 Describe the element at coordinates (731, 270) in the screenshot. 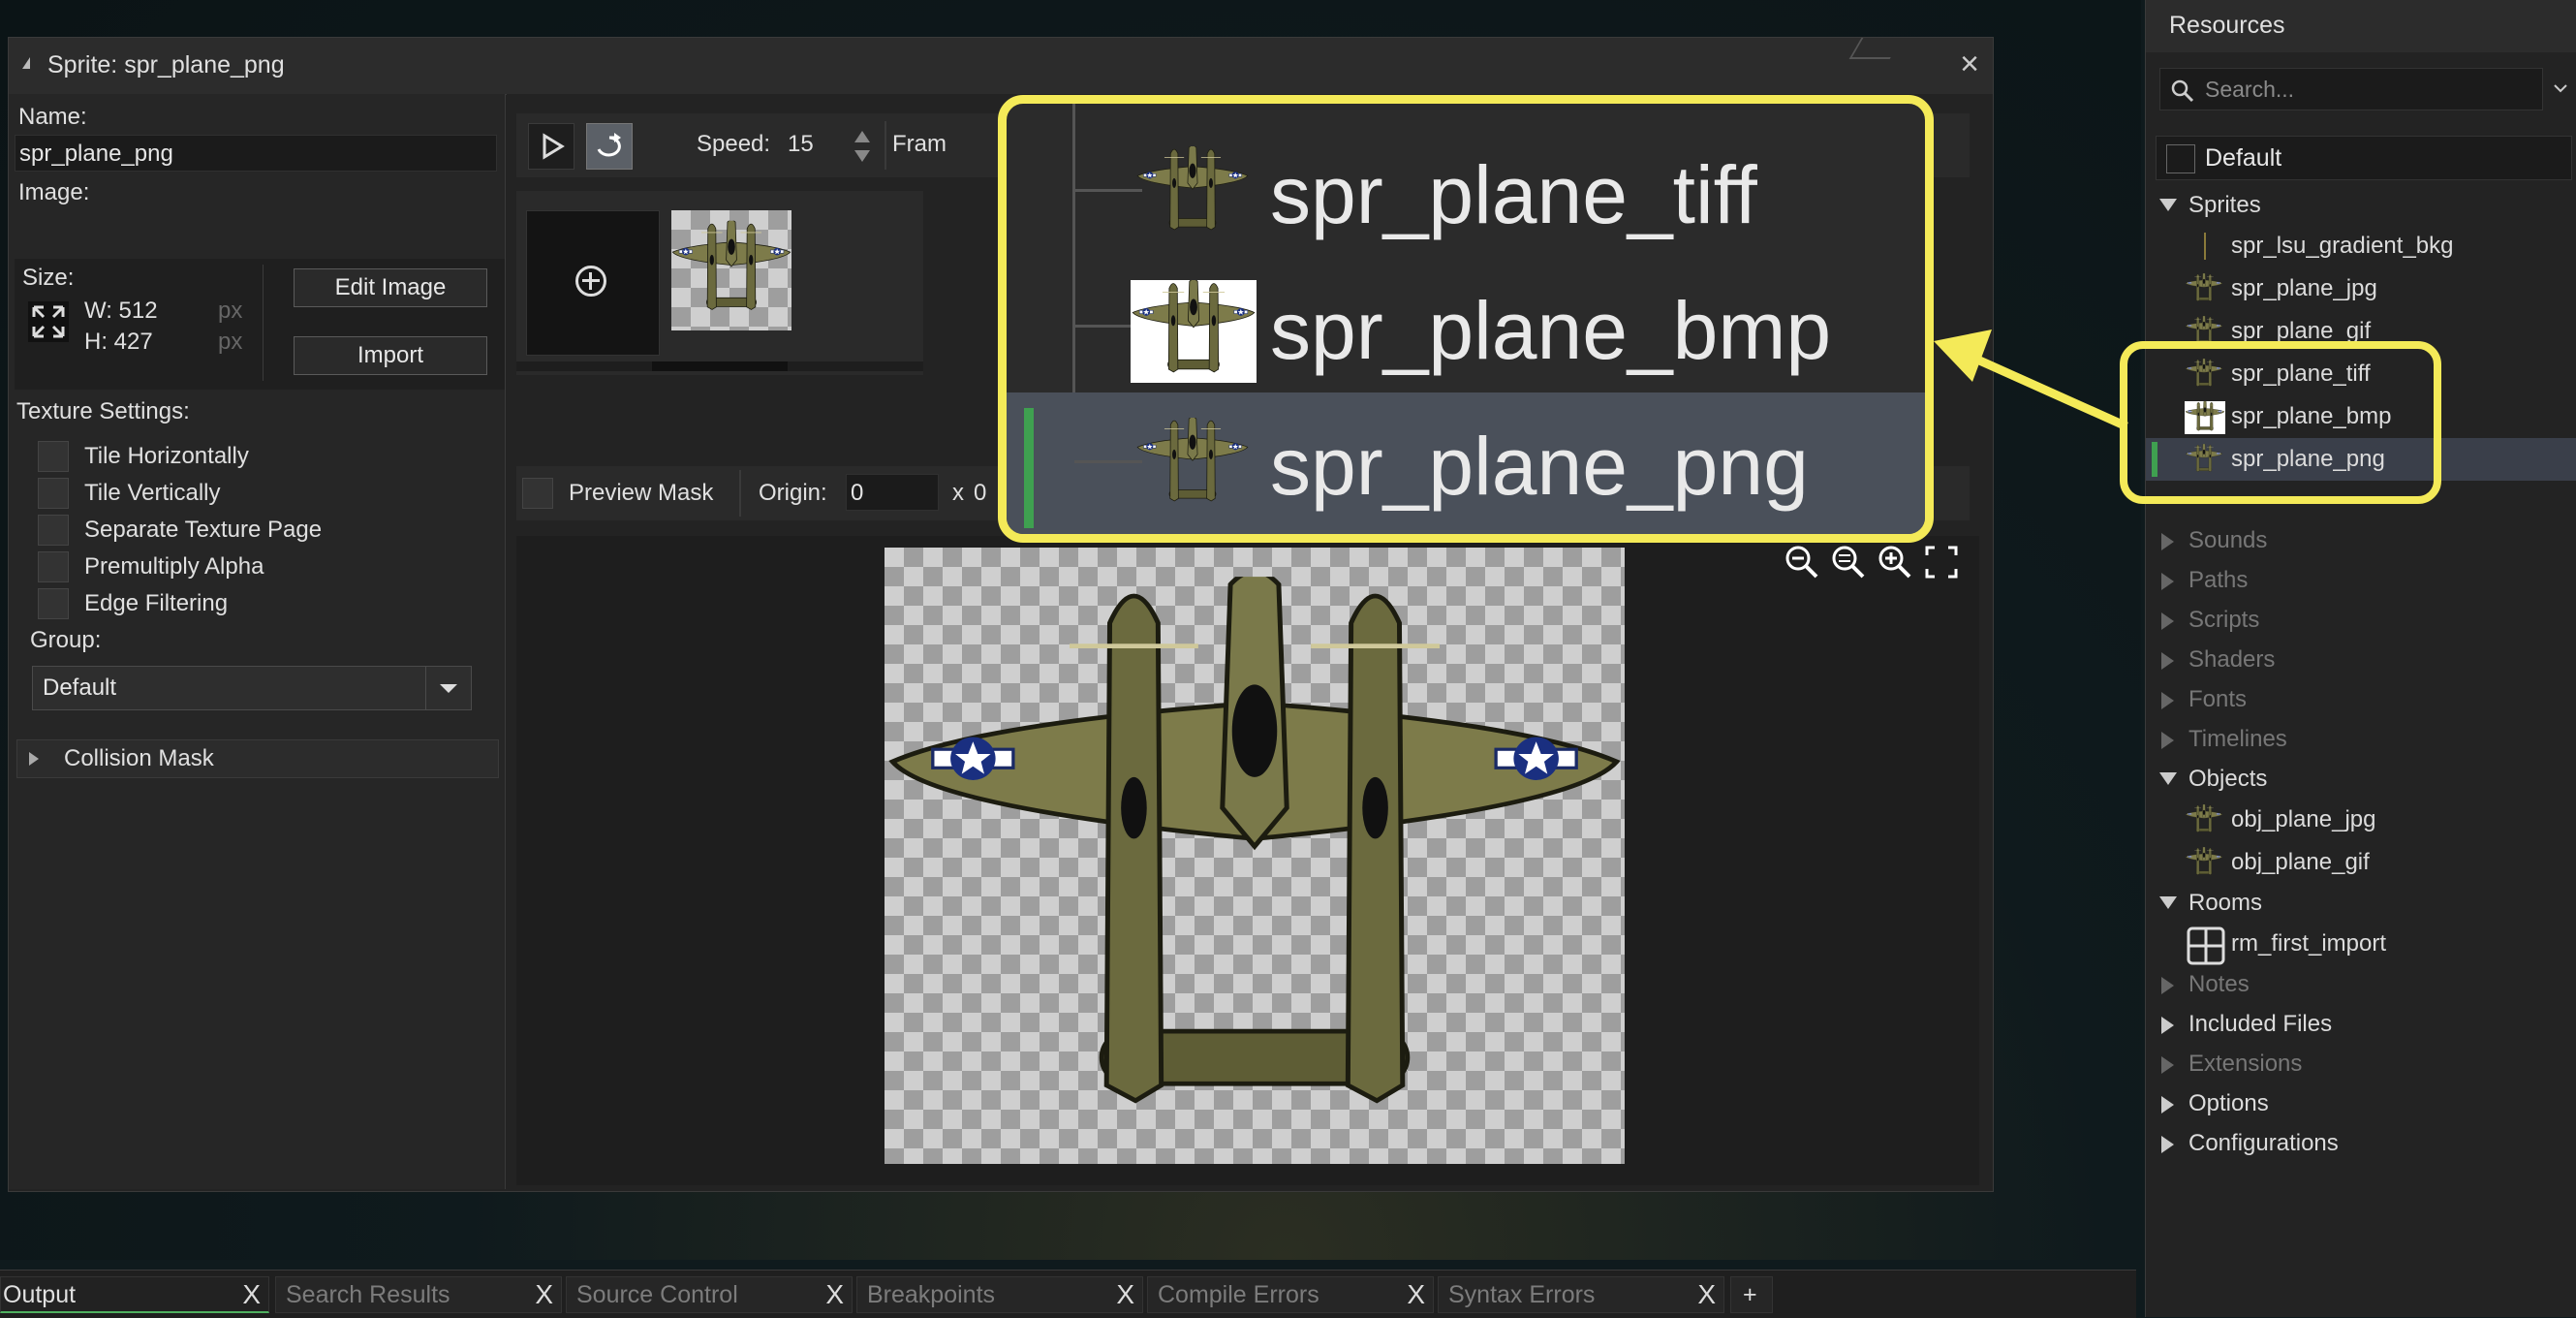

I see `frame-thumbnail` at that location.